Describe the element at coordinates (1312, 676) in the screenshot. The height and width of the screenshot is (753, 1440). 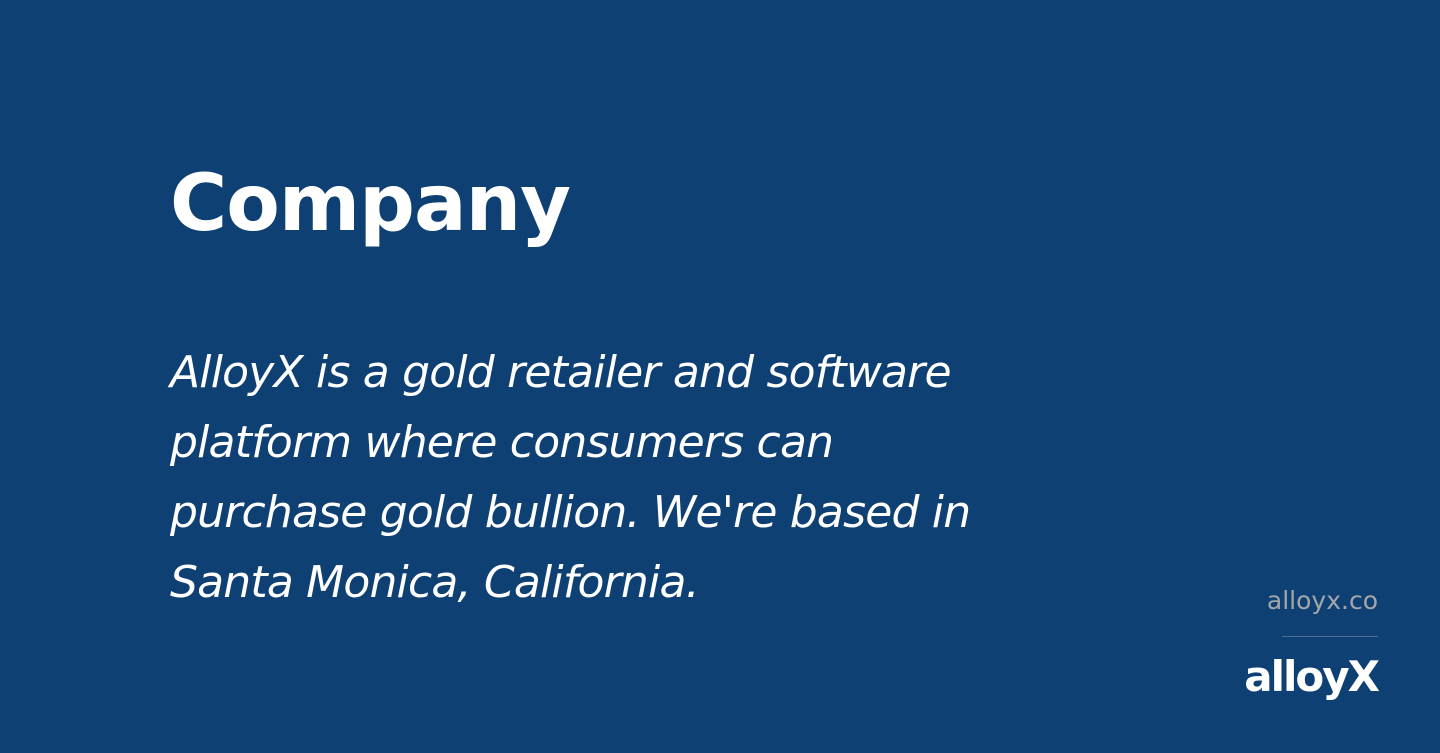
I see `alloyx-logo: alloyX` at that location.